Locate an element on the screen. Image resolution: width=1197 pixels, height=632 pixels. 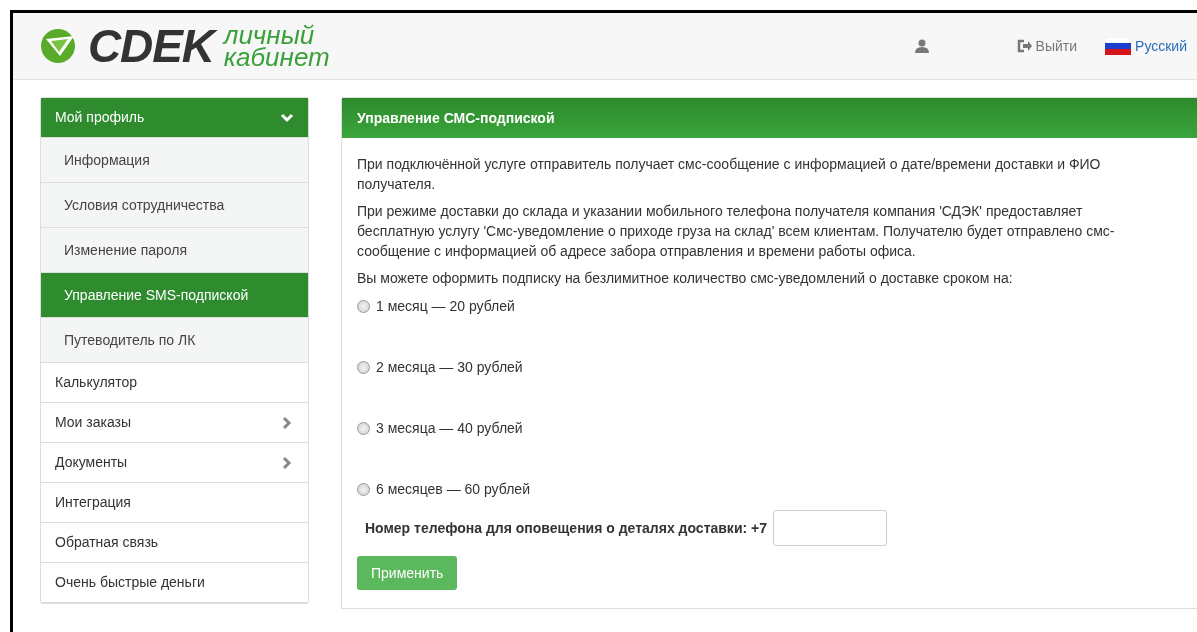
language-link: Русский is located at coordinates (1161, 46).